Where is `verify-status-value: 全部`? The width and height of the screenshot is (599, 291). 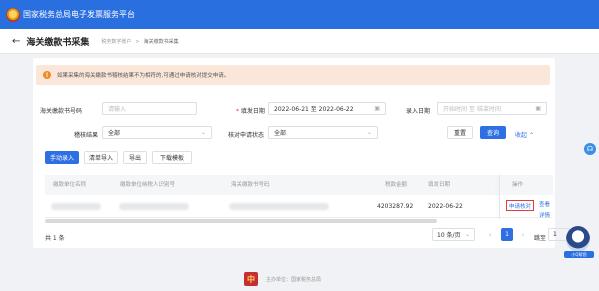
verify-status-value: 全部 is located at coordinates (280, 133).